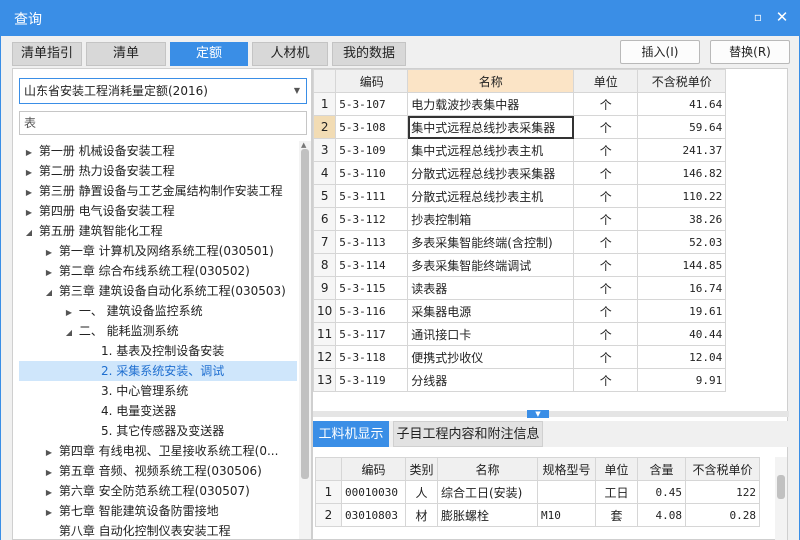 This screenshot has height=540, width=800. Describe the element at coordinates (491, 380) in the screenshot. I see `cell-name: 分线器` at that location.